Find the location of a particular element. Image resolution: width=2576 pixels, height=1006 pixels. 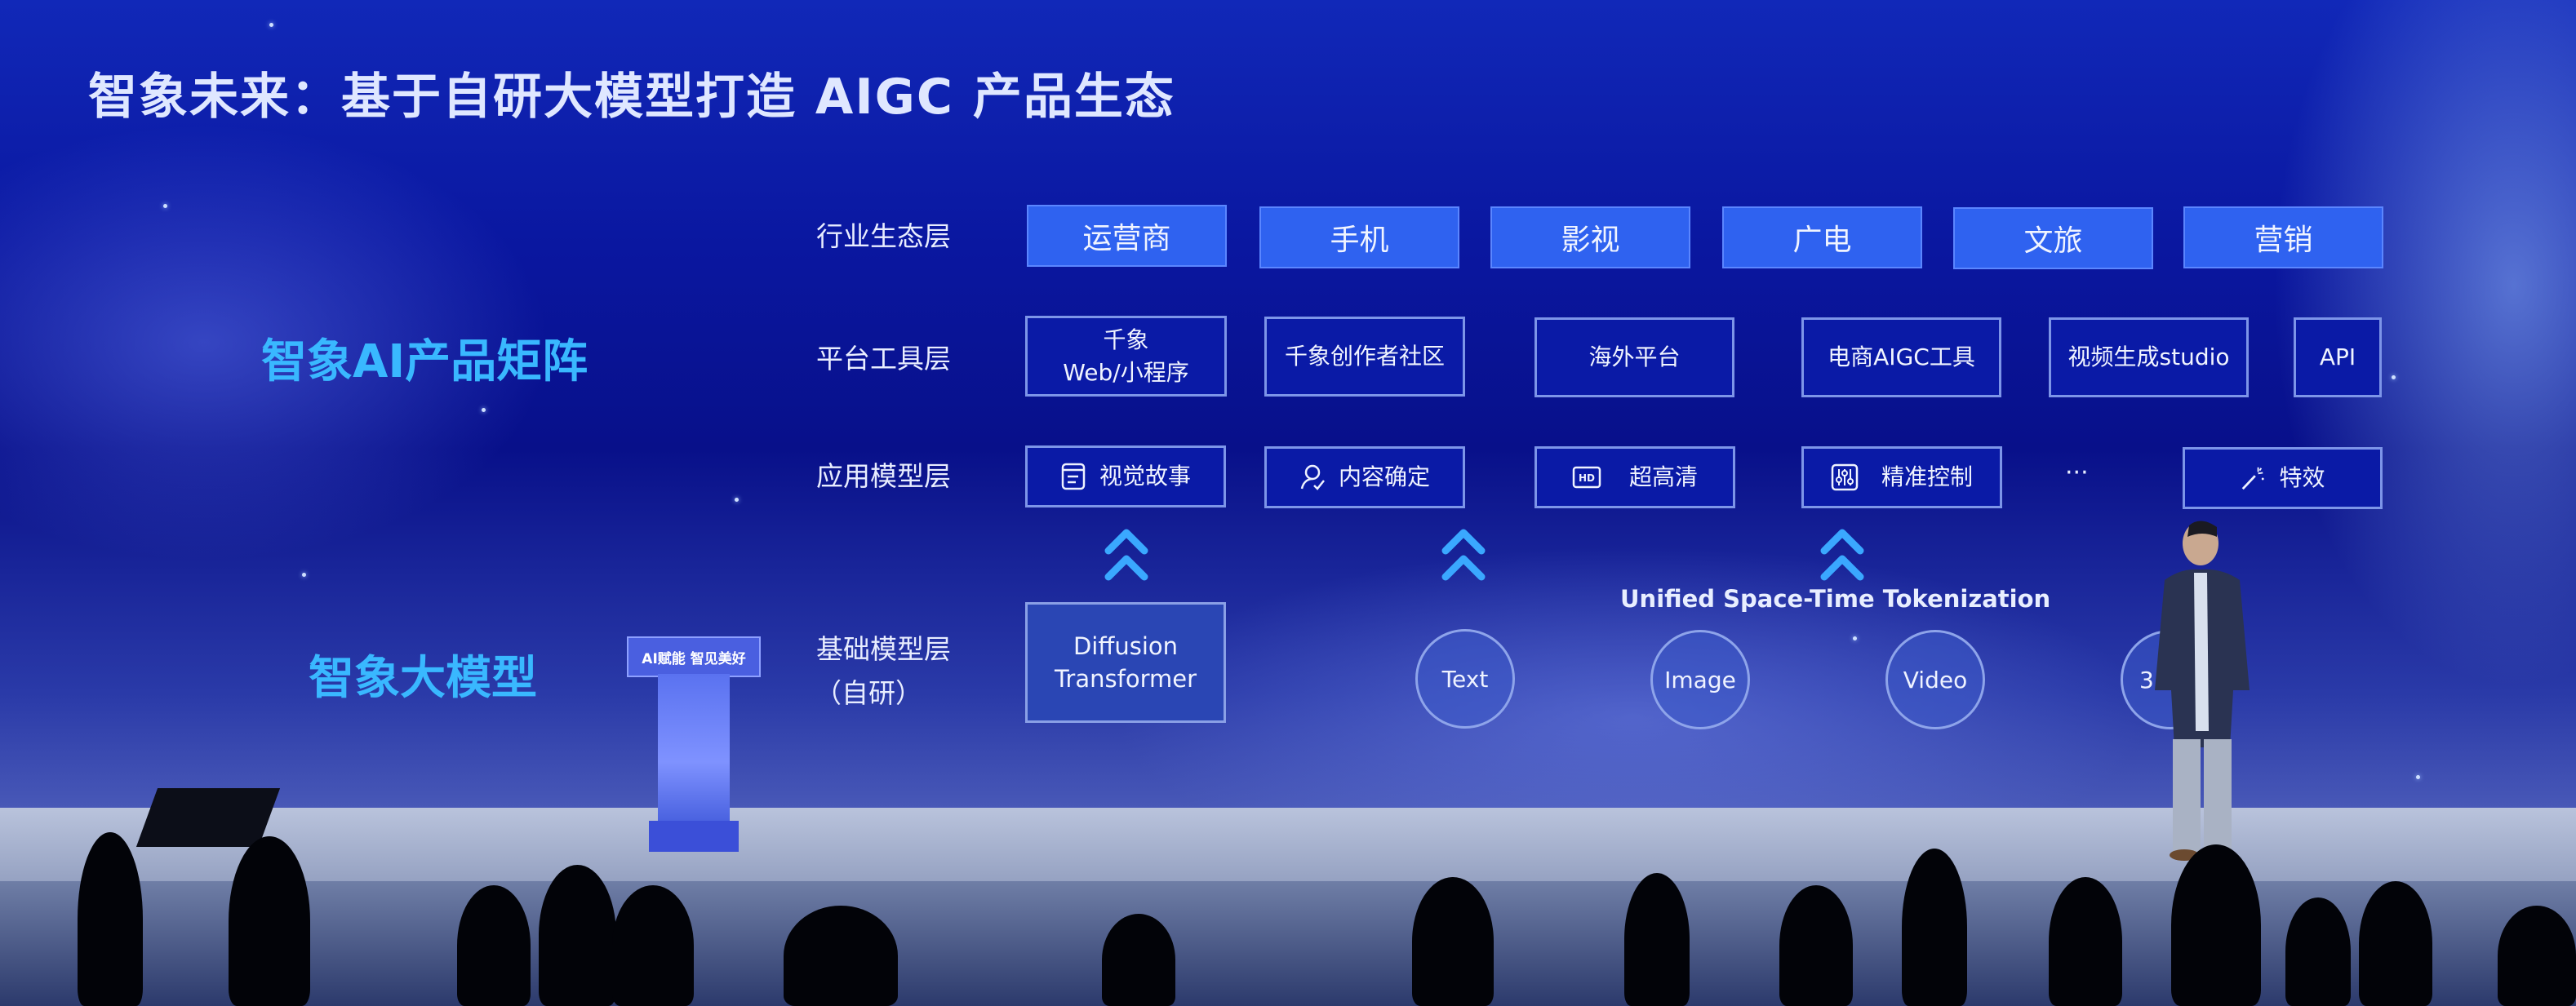

application-item-label: 超高清 is located at coordinates (1663, 477).